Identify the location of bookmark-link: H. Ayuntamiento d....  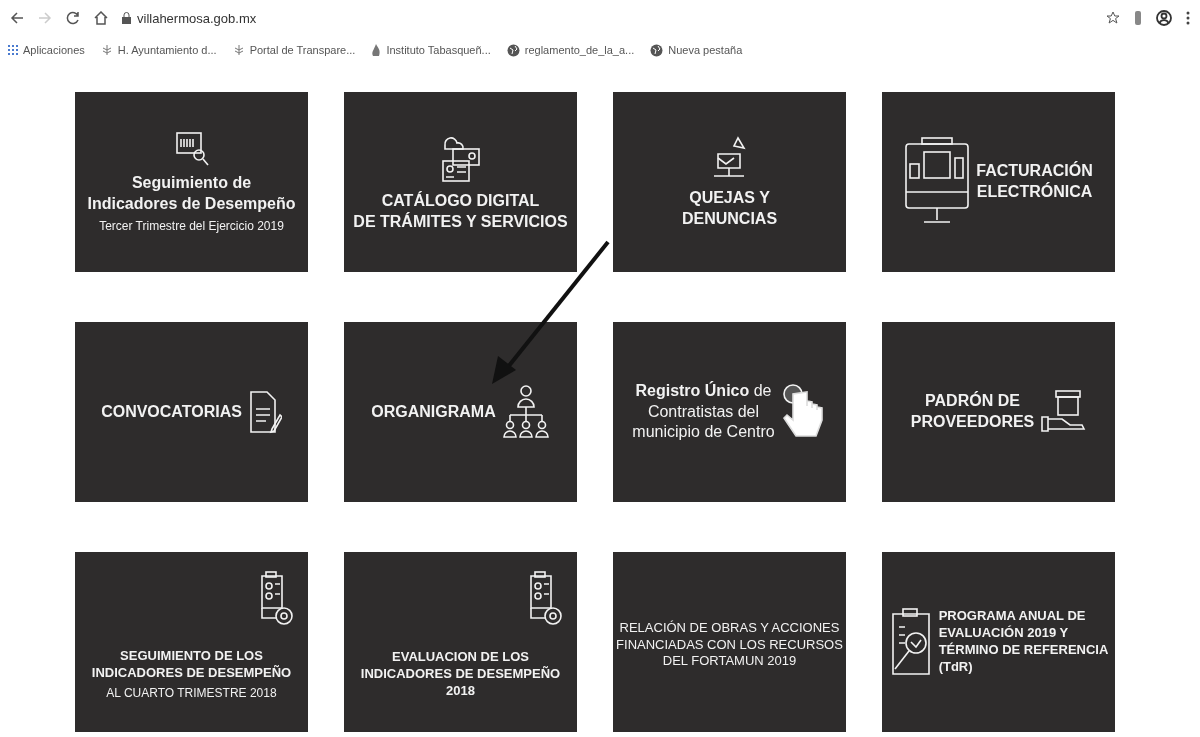
(167, 50).